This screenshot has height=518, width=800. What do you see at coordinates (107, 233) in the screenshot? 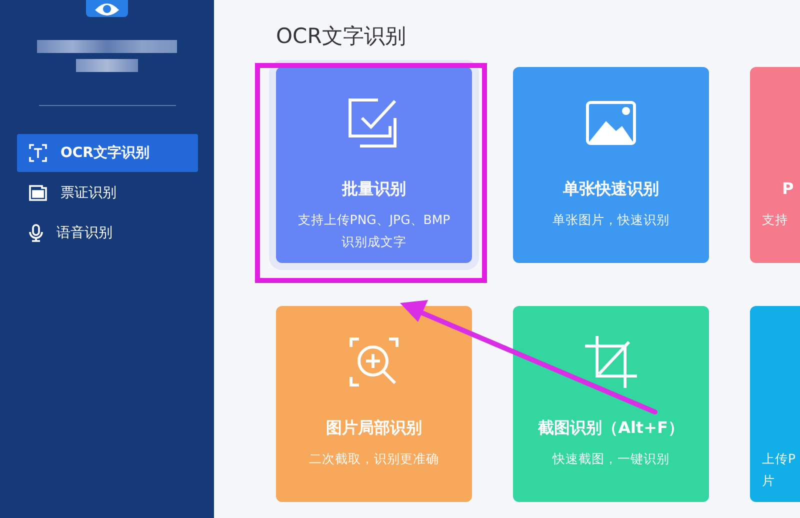
I see `sidebar-item: 语音识别` at bounding box center [107, 233].